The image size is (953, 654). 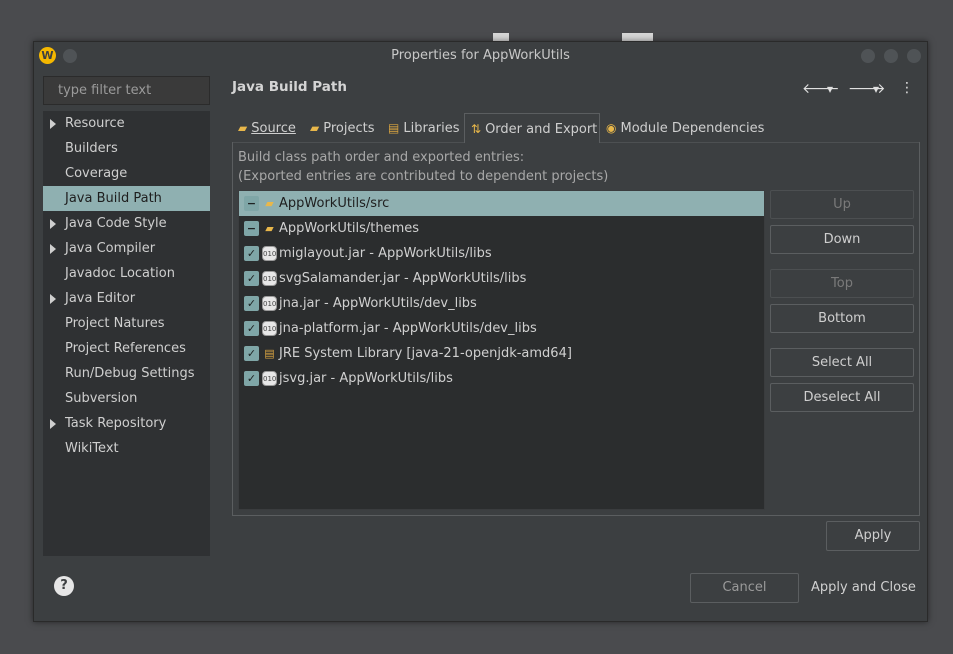 I want to click on tree-item: Java Editor, so click(x=126, y=298).